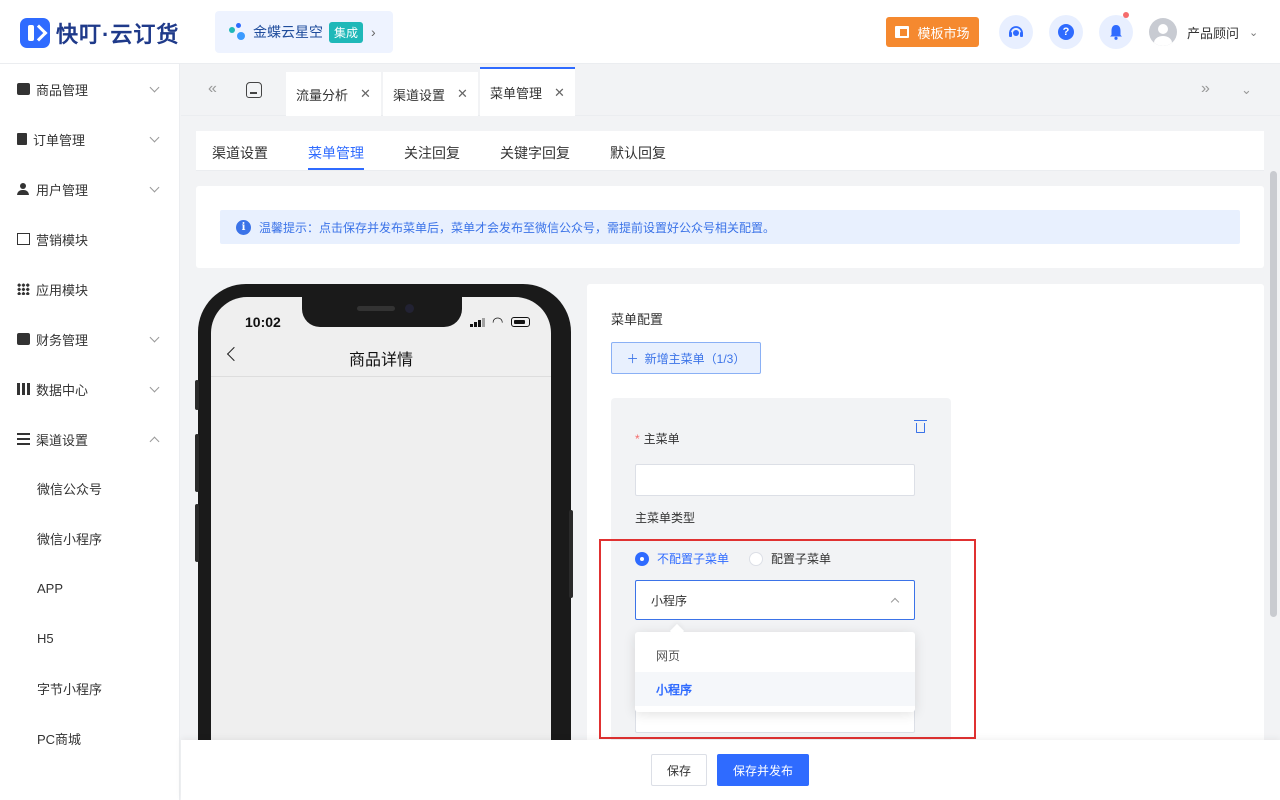 This screenshot has width=1280, height=800. What do you see at coordinates (62, 390) in the screenshot?
I see `sidebar-item-label: 数据中心` at bounding box center [62, 390].